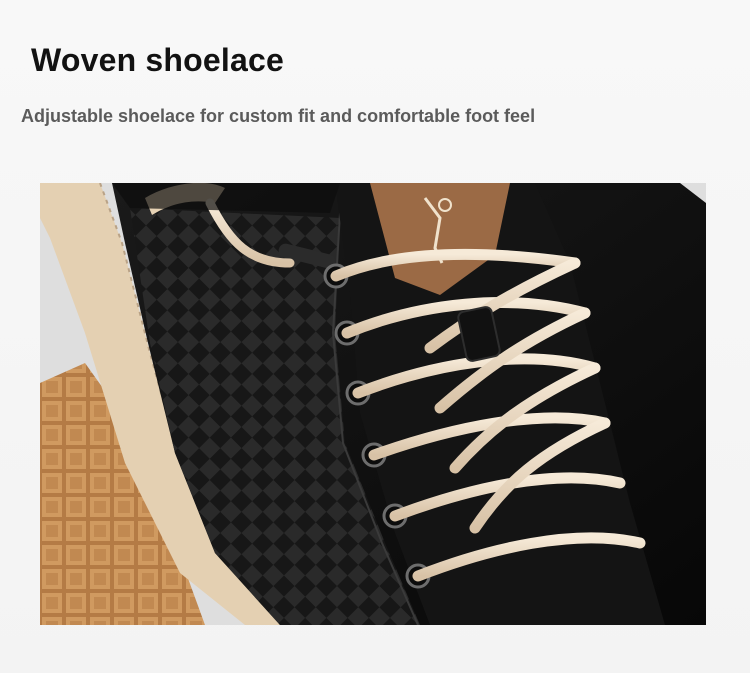 Image resolution: width=750 pixels, height=673 pixels. What do you see at coordinates (157, 60) in the screenshot?
I see `section-title: Woven shoelace` at bounding box center [157, 60].